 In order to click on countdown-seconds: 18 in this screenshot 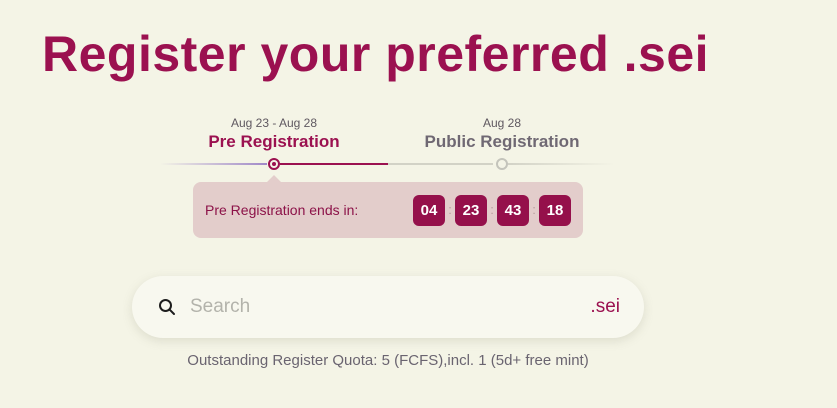, I will do `click(555, 210)`.